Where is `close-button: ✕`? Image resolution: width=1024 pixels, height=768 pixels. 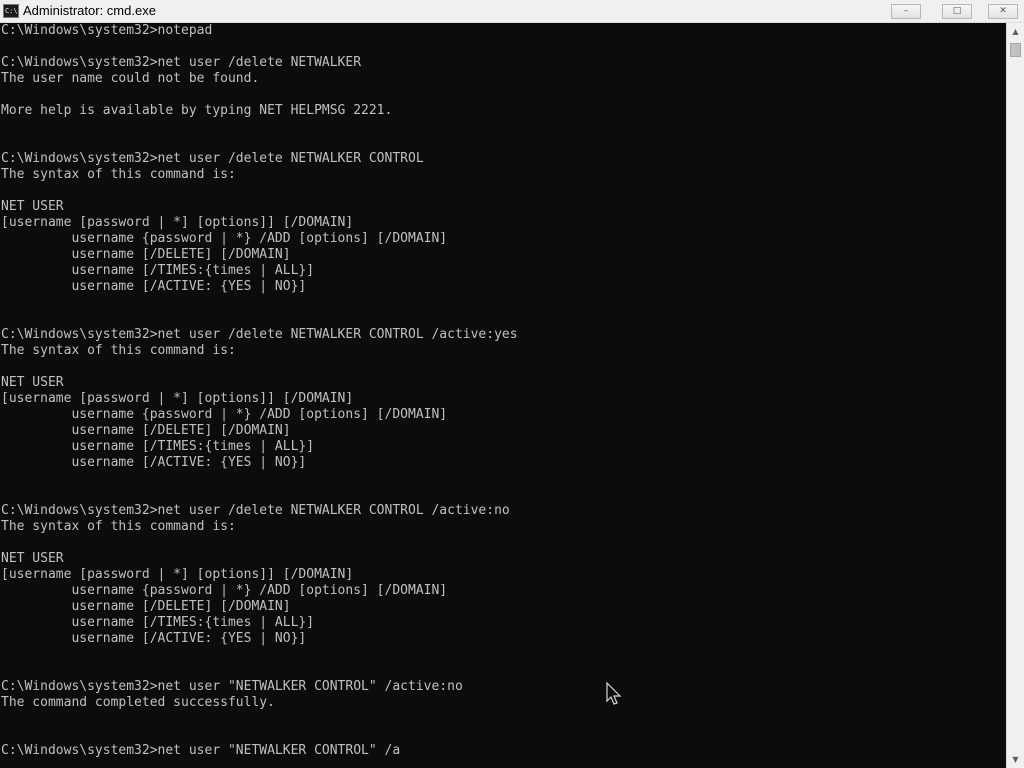
close-button: ✕ is located at coordinates (1003, 11).